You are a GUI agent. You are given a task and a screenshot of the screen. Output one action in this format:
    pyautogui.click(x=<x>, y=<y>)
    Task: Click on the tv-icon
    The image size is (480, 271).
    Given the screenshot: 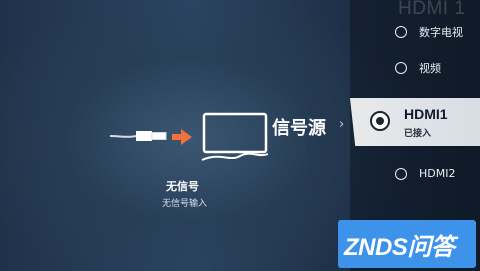 What is the action you would take?
    pyautogui.click(x=235, y=136)
    